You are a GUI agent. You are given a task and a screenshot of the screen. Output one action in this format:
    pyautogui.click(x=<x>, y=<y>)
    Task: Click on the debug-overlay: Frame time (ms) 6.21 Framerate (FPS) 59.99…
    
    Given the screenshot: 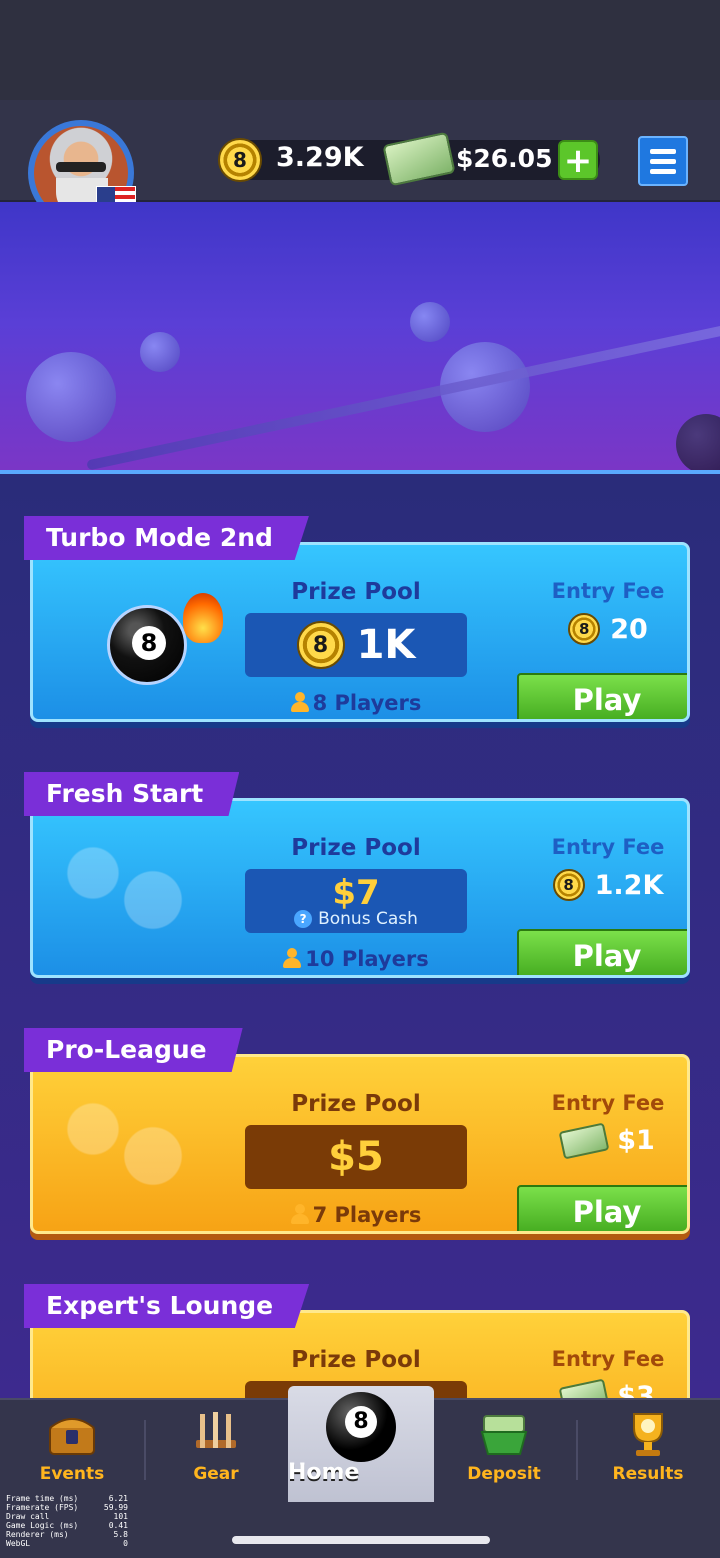 What is the action you would take?
    pyautogui.click(x=67, y=1521)
    